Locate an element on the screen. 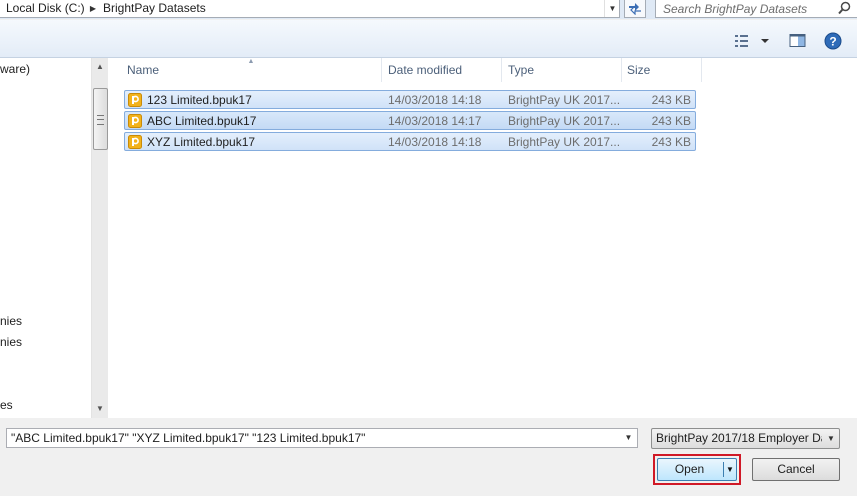 The height and width of the screenshot is (496, 857). filename-combobox: ▼ is located at coordinates (322, 438).